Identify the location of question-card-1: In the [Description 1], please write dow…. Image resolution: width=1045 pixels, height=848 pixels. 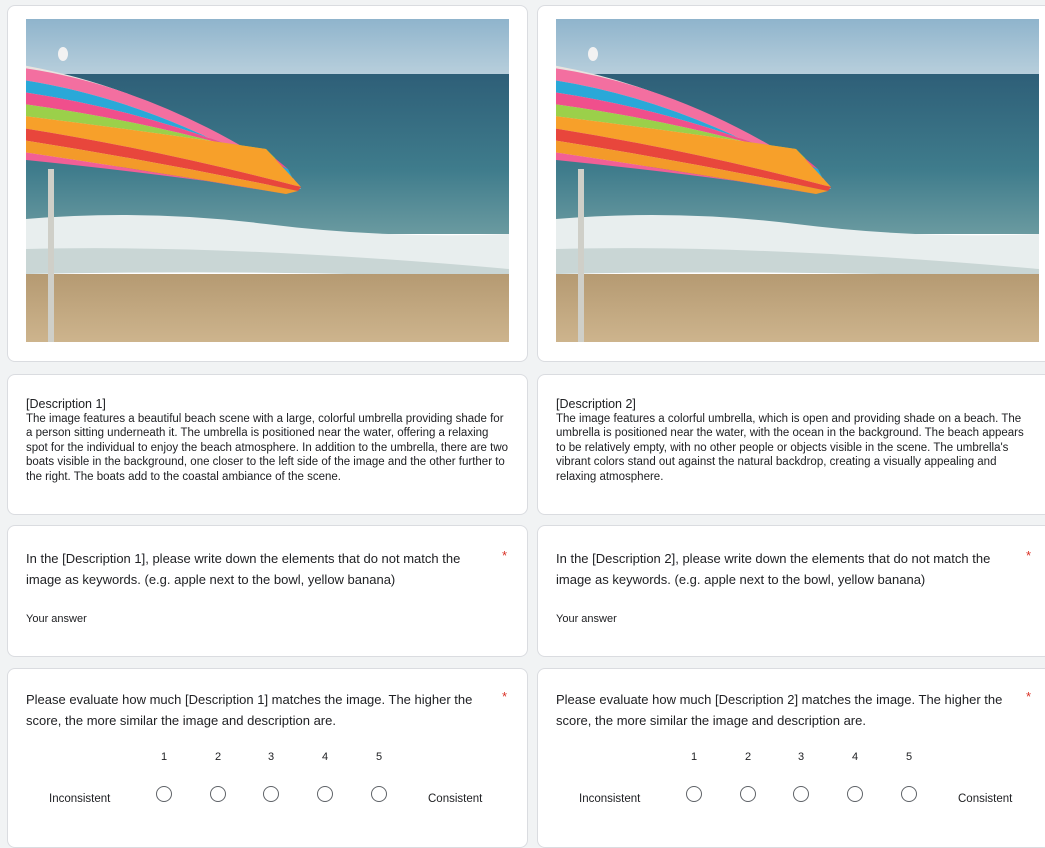
(267, 591).